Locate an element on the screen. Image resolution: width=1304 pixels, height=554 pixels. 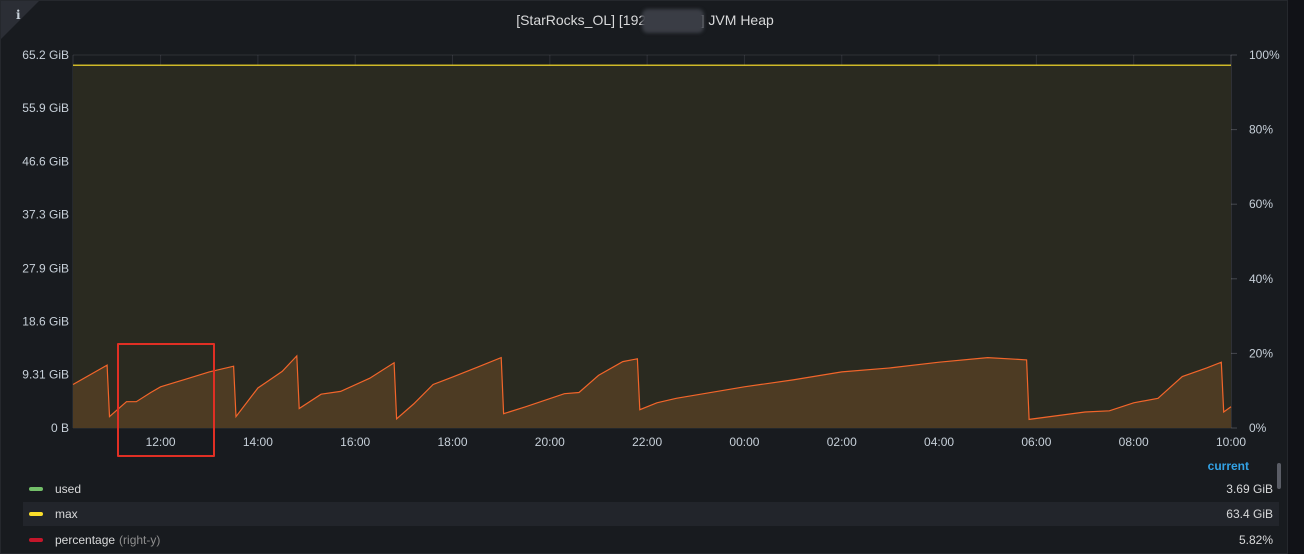
x-tick-label: 22:00 is located at coordinates (647, 442).